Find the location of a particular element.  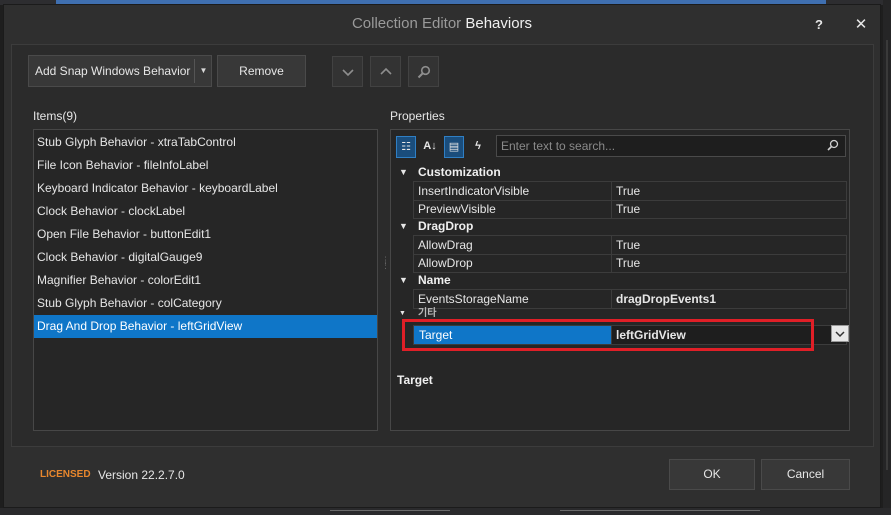

events-view-button: ϟ is located at coordinates (478, 147).